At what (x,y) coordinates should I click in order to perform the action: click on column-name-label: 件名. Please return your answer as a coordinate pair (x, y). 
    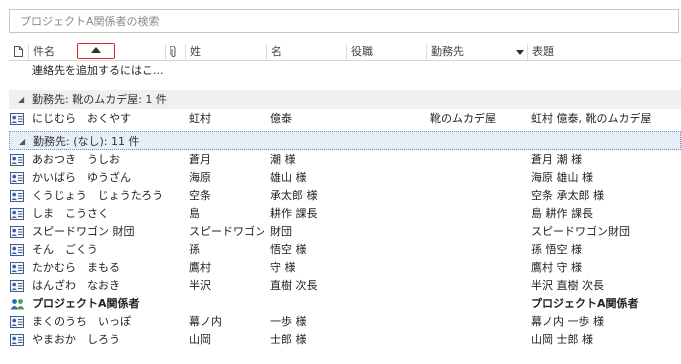
    Looking at the image, I should click on (44, 51).